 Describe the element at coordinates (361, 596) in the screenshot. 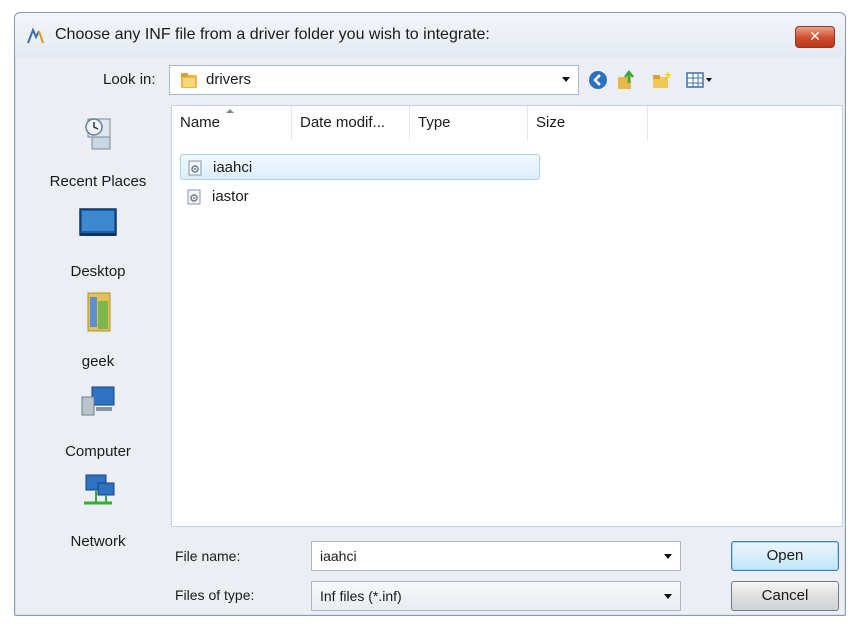

I see `file-type-value: Inf files (*.inf)` at that location.